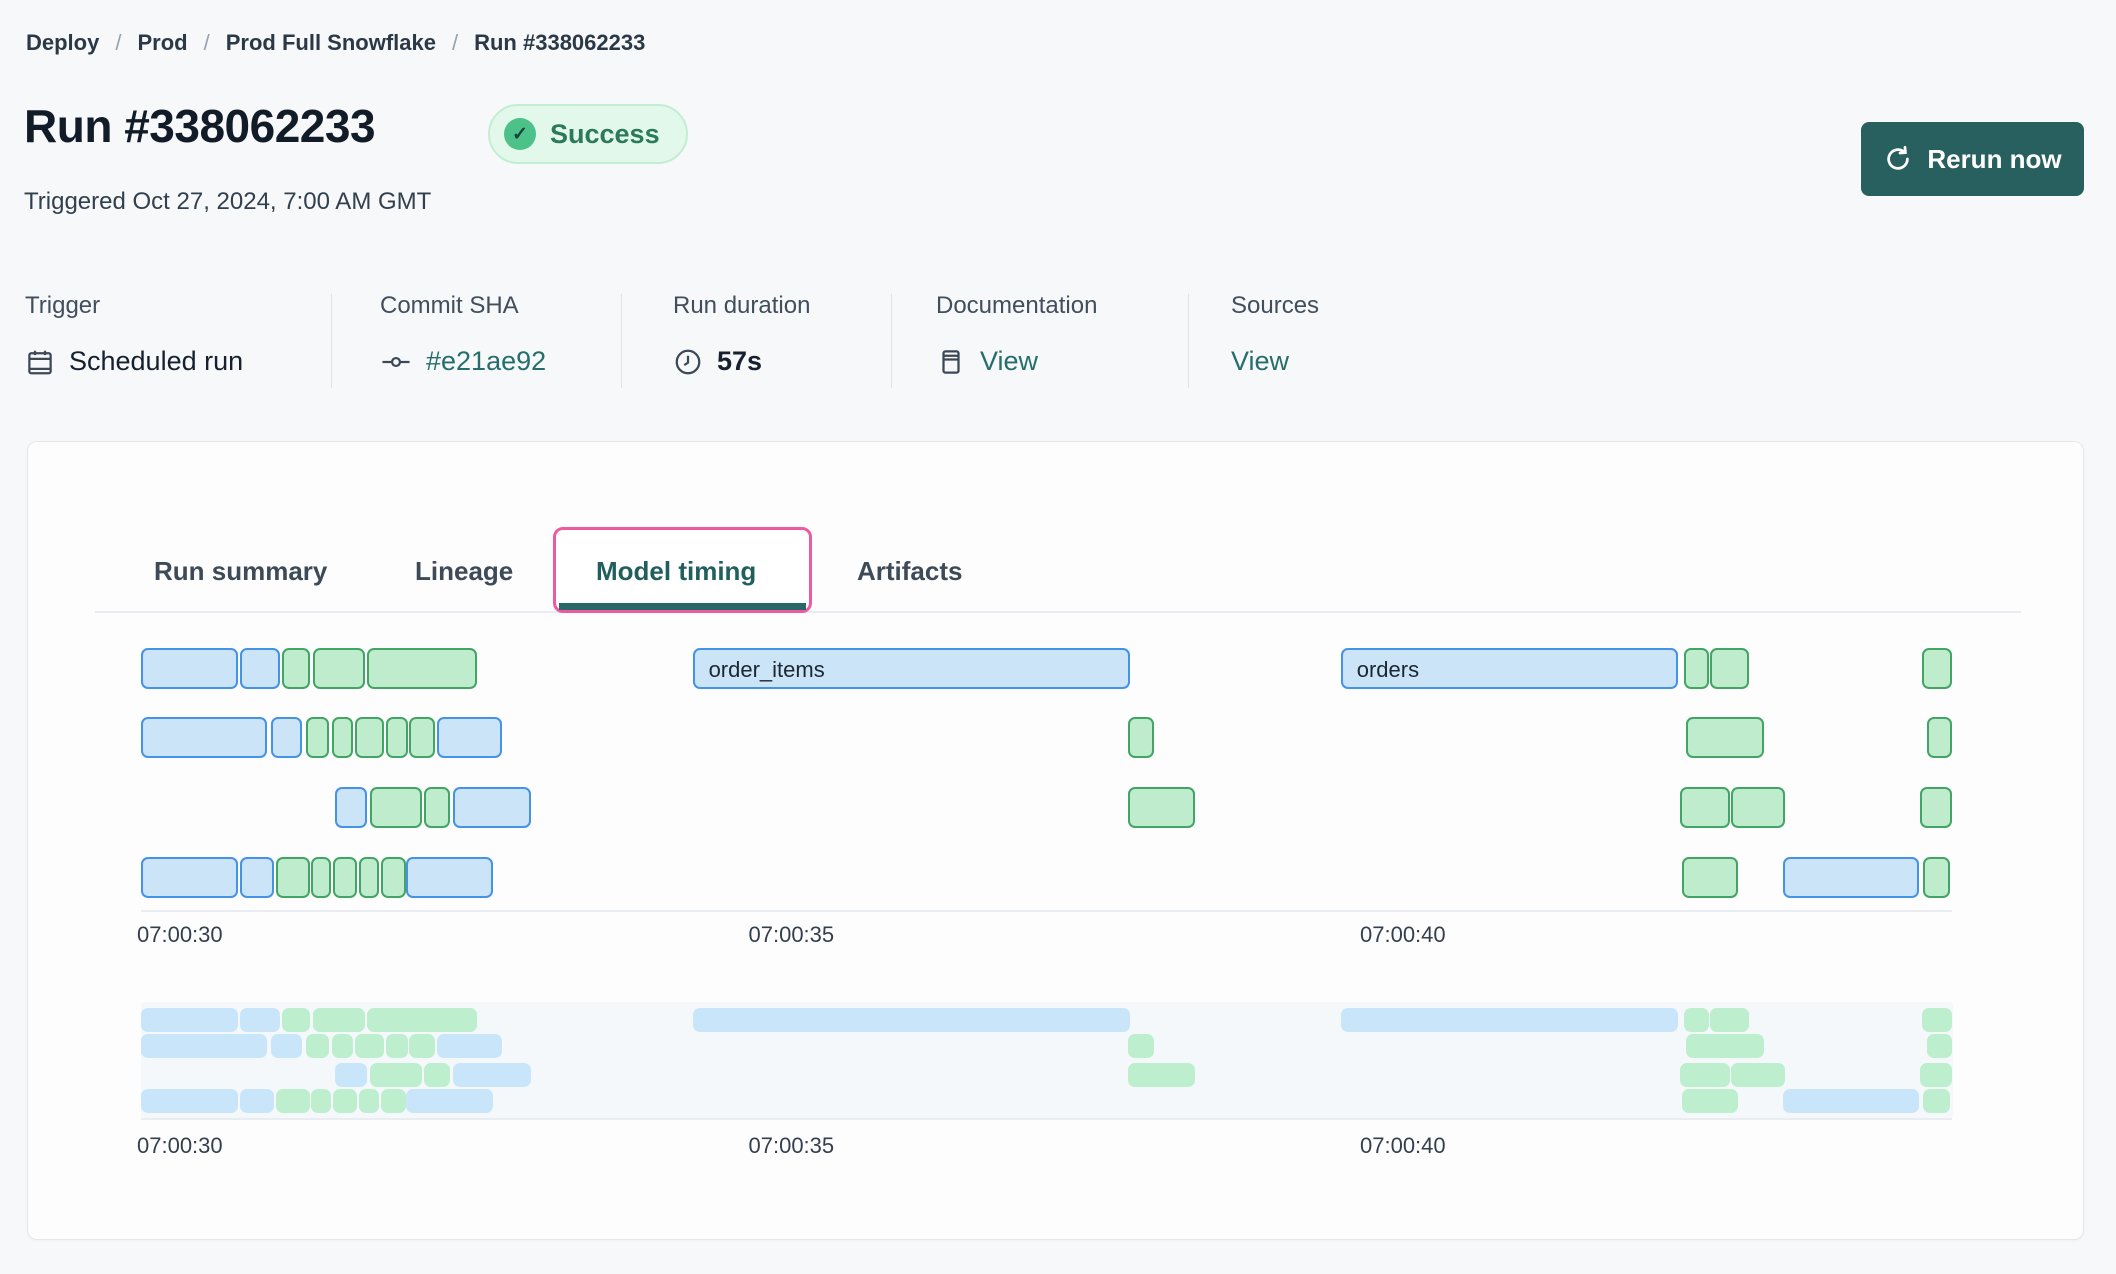  I want to click on breadcrumb-run: Run #338062233, so click(560, 42).